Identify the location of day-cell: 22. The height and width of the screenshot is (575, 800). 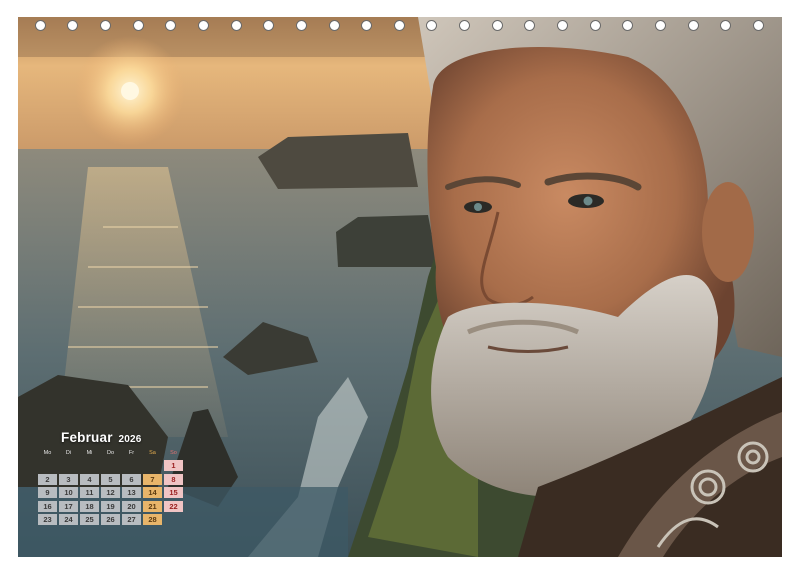
(173, 506).